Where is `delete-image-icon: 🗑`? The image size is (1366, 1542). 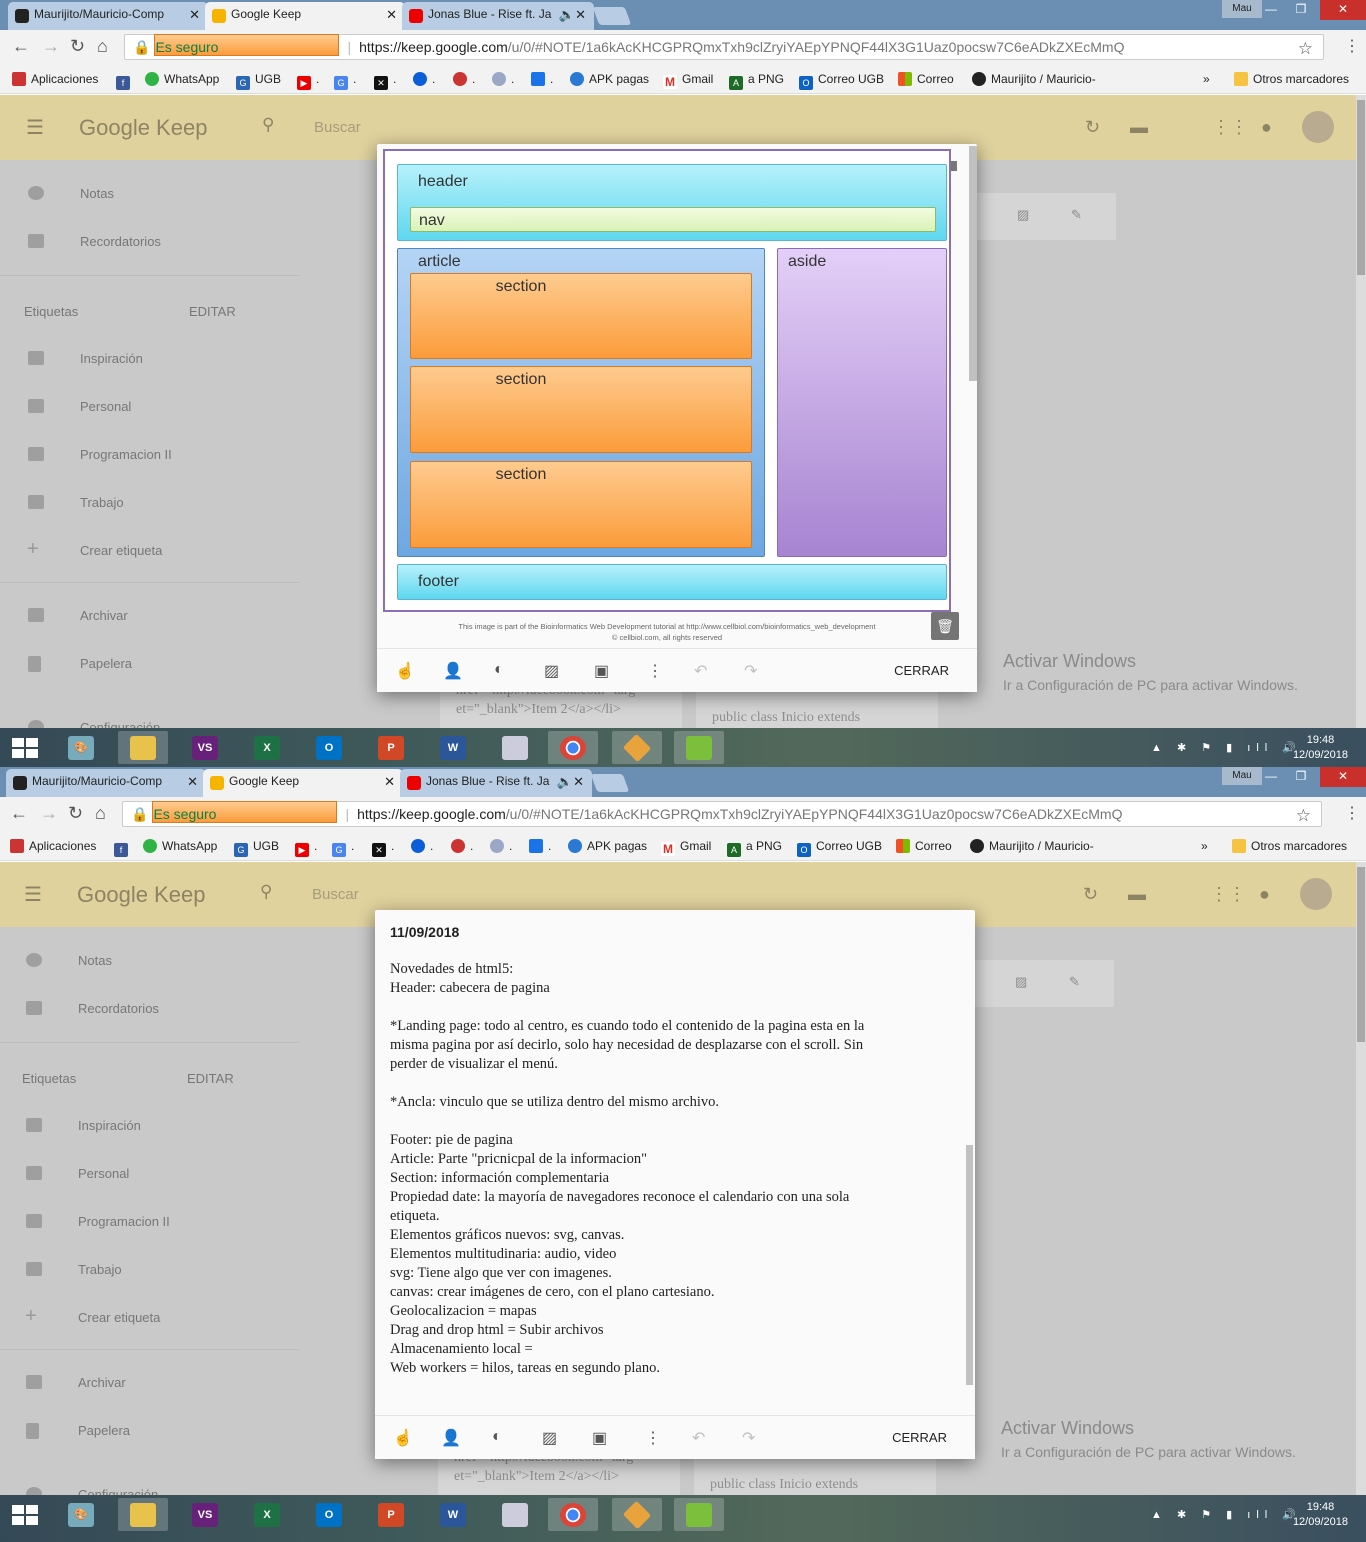
delete-image-icon: 🗑 is located at coordinates (945, 626).